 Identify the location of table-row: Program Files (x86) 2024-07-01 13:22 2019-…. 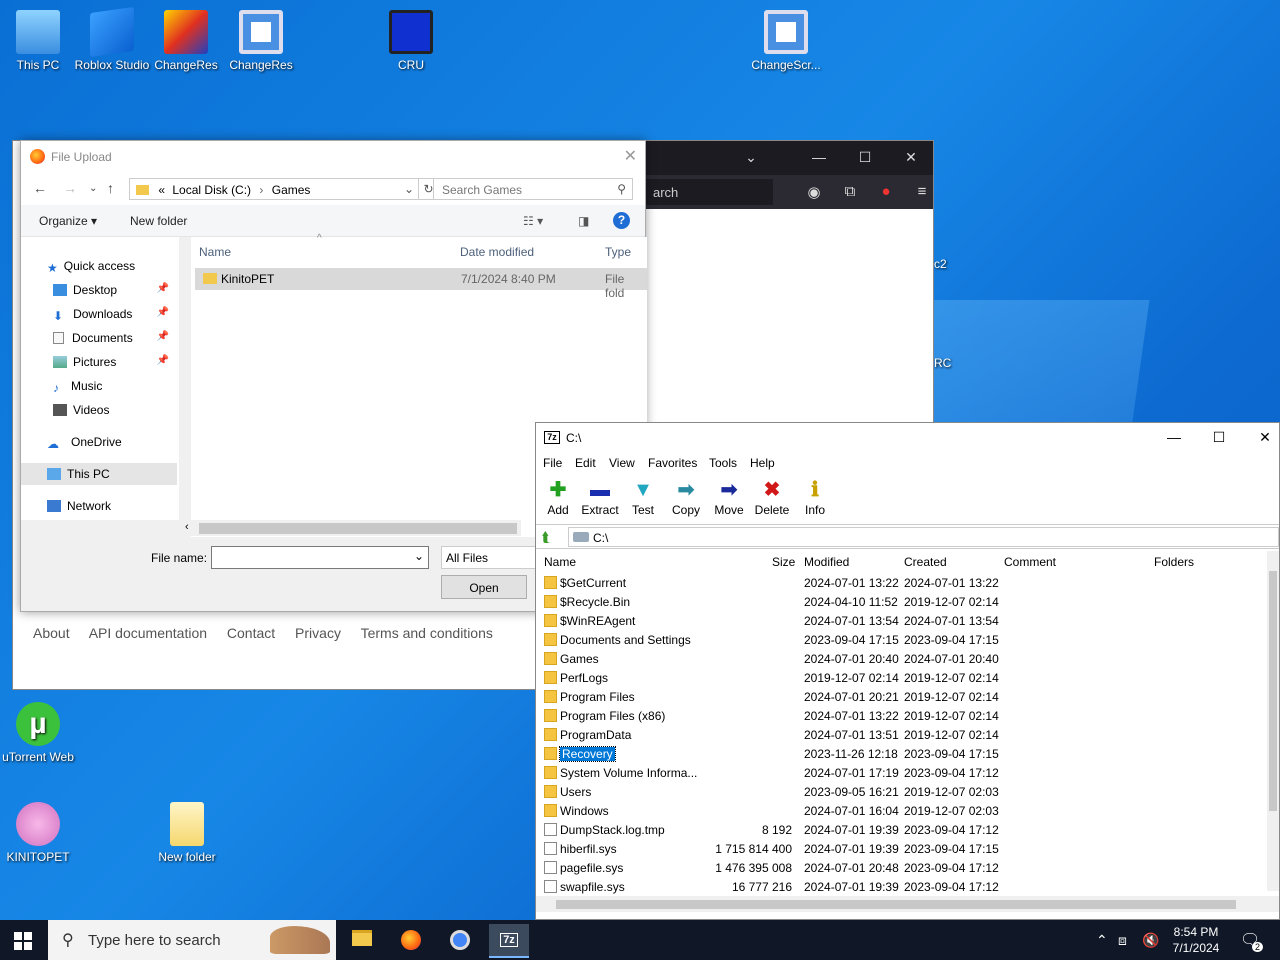
(902, 715).